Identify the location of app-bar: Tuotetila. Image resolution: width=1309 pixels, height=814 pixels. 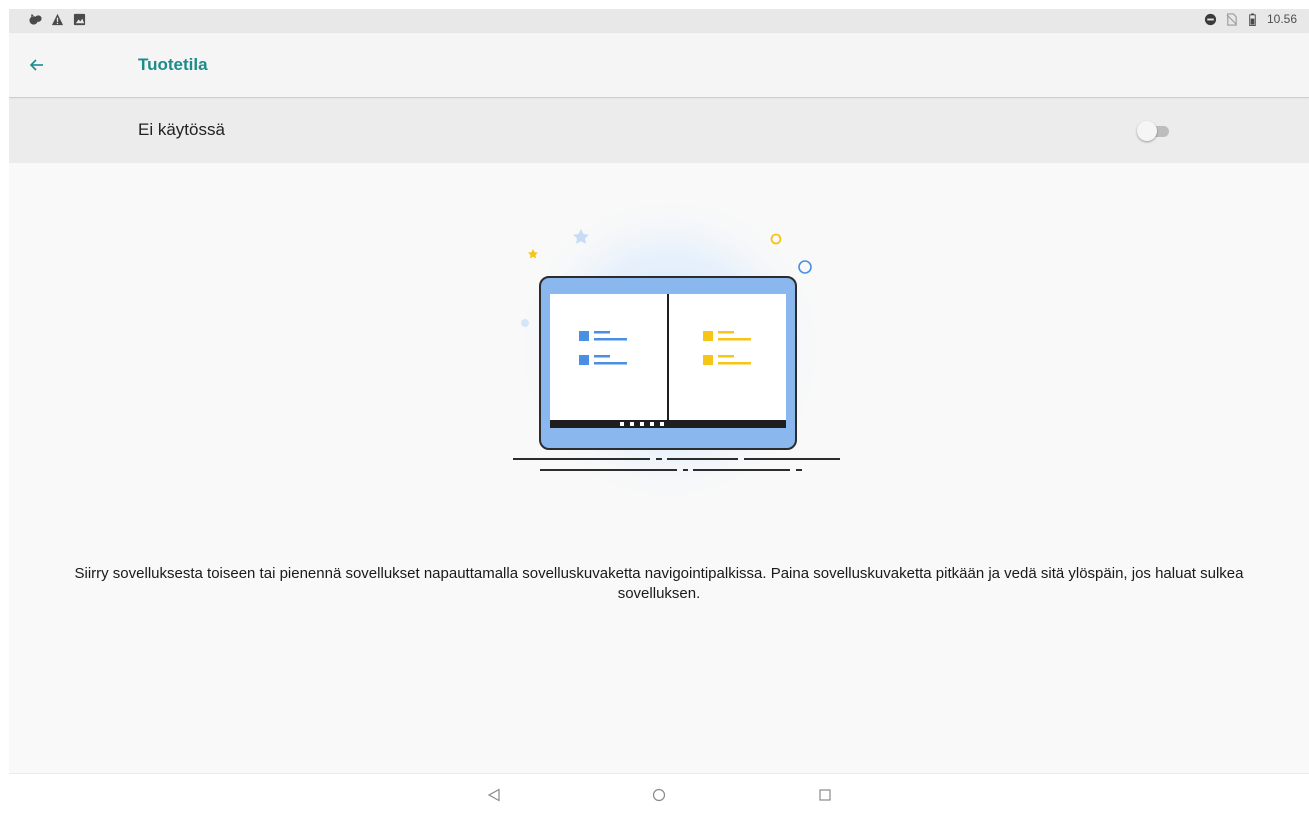
(659, 65).